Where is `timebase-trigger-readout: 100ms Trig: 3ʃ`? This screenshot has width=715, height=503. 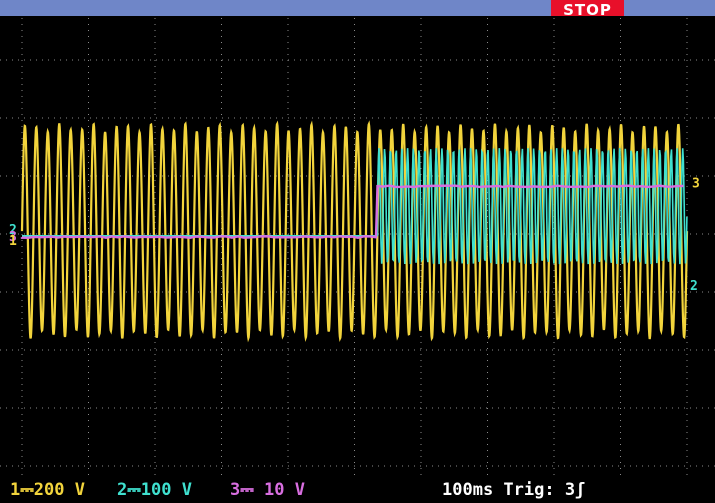 timebase-trigger-readout: 100ms Trig: 3ʃ is located at coordinates (513, 490).